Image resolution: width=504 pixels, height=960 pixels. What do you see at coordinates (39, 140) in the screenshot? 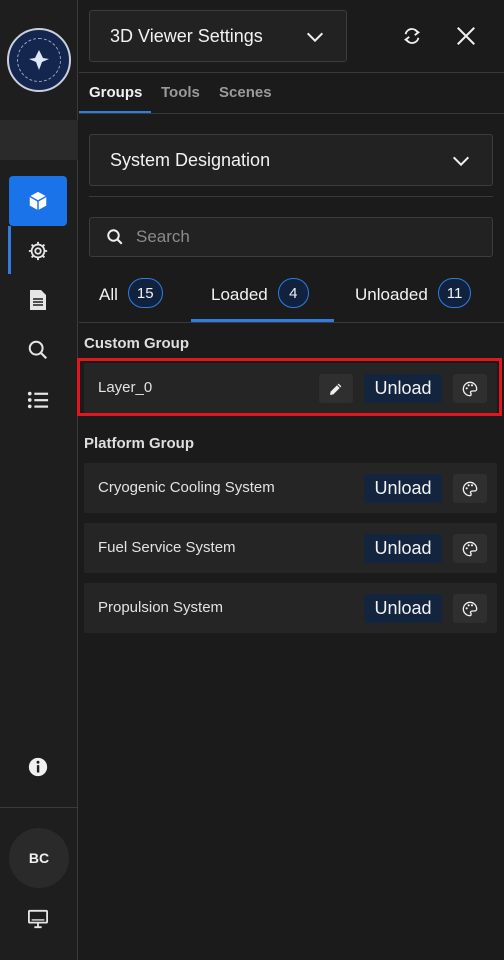
I see `rail-band` at bounding box center [39, 140].